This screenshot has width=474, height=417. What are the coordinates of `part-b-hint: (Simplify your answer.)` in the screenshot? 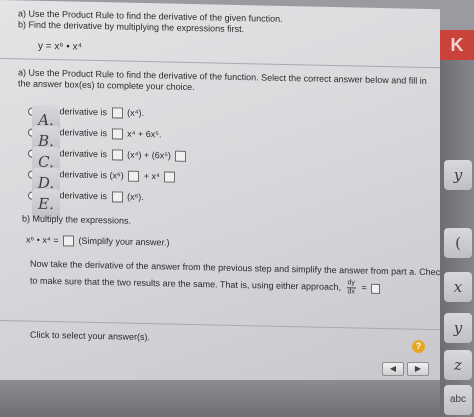 It's located at (124, 241).